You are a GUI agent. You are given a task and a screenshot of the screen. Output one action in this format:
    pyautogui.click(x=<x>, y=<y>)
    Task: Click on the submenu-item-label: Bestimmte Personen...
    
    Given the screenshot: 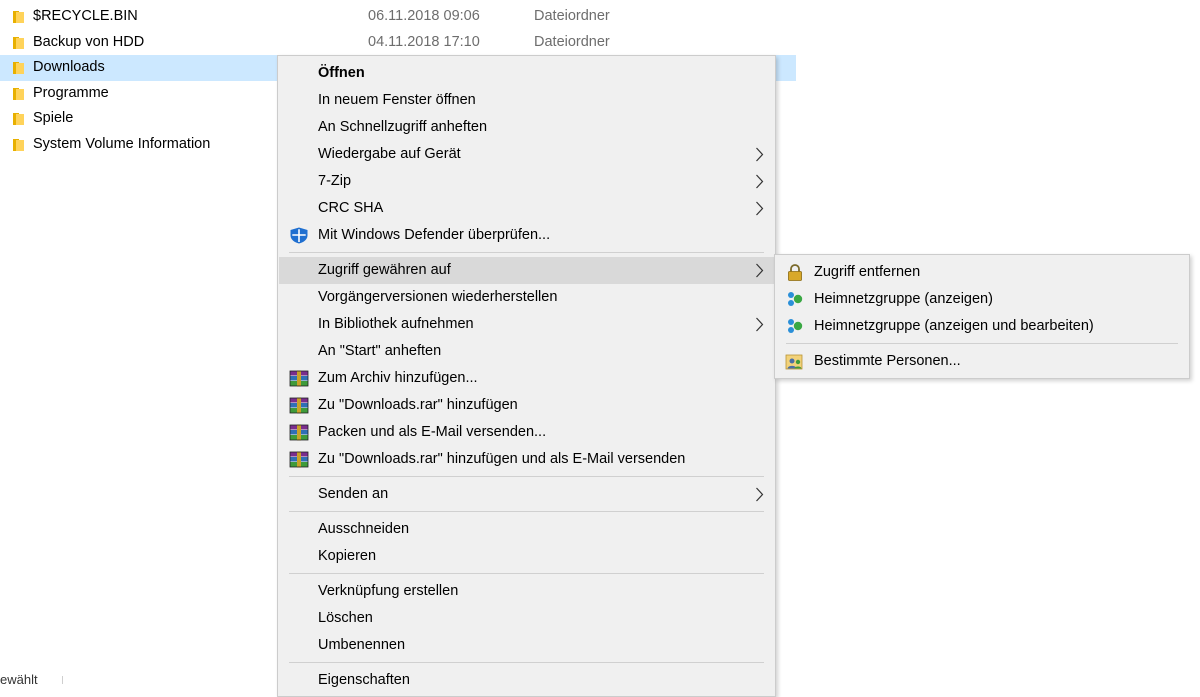 What is the action you would take?
    pyautogui.click(x=887, y=361)
    